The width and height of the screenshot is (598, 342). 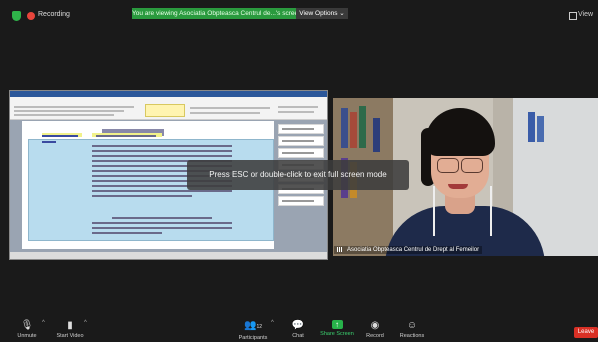 What do you see at coordinates (341, 249) in the screenshot?
I see `signal-icon` at bounding box center [341, 249].